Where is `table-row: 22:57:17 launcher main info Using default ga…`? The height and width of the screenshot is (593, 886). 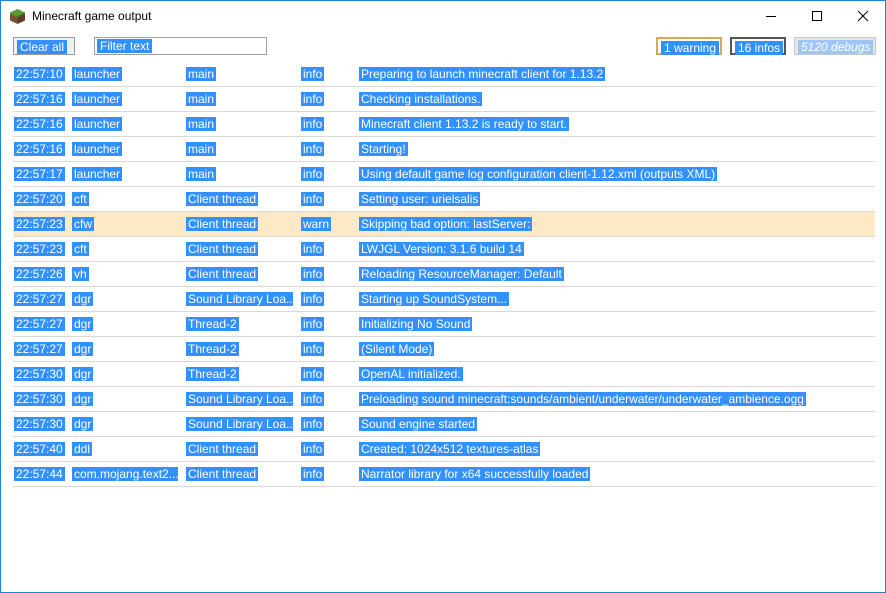 table-row: 22:57:17 launcher main info Using default ga… is located at coordinates (444, 174).